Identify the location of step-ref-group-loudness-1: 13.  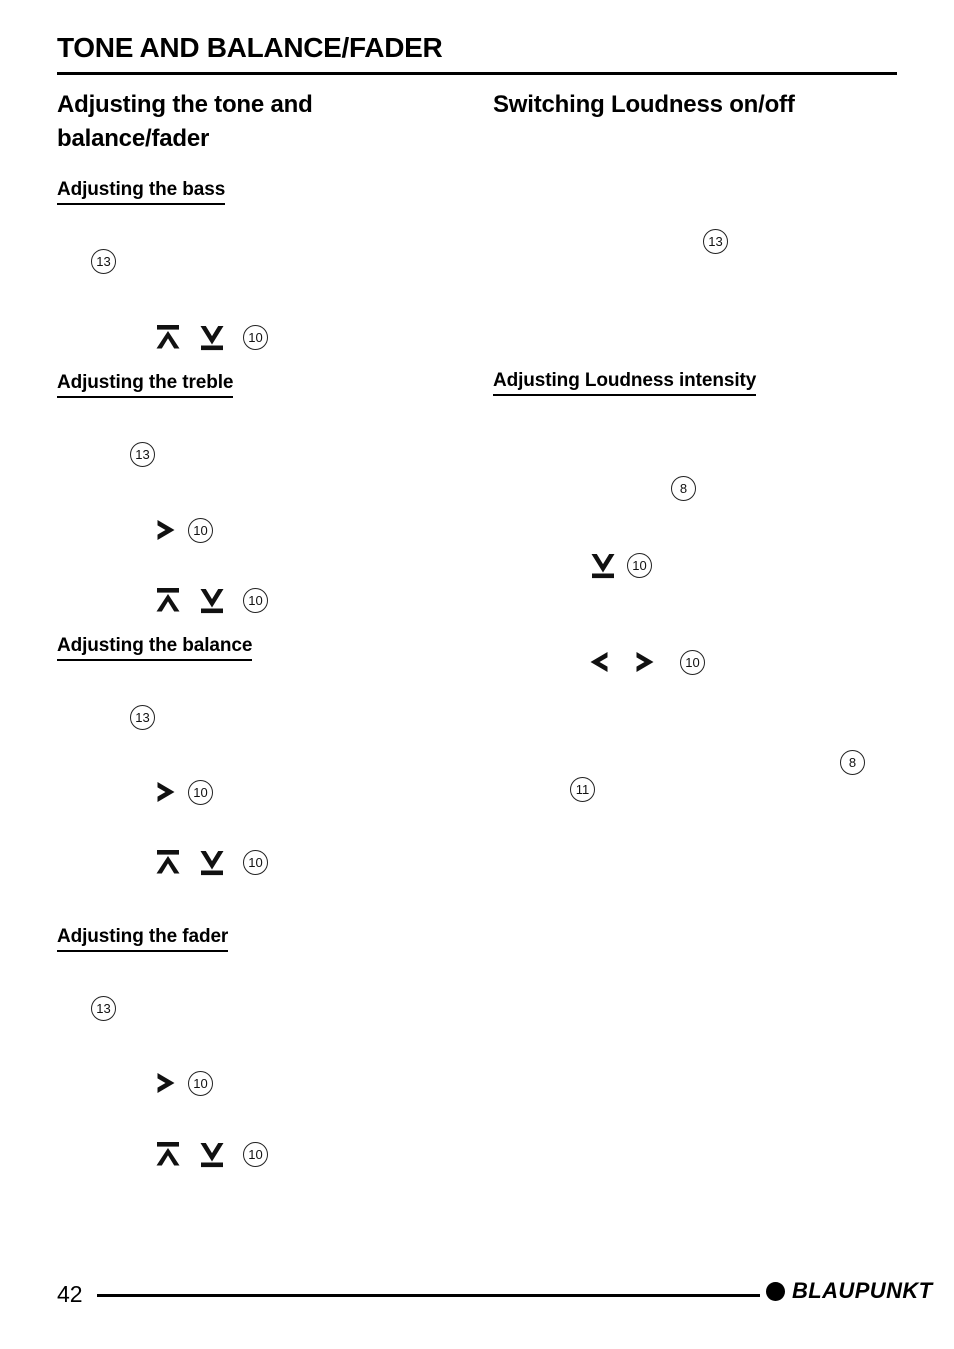
(715, 241).